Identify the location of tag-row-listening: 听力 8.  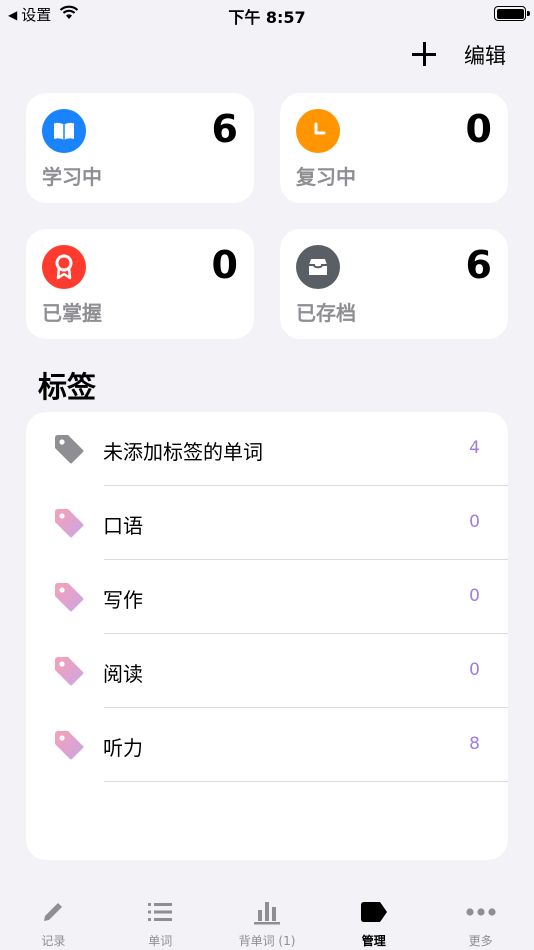
(267, 745).